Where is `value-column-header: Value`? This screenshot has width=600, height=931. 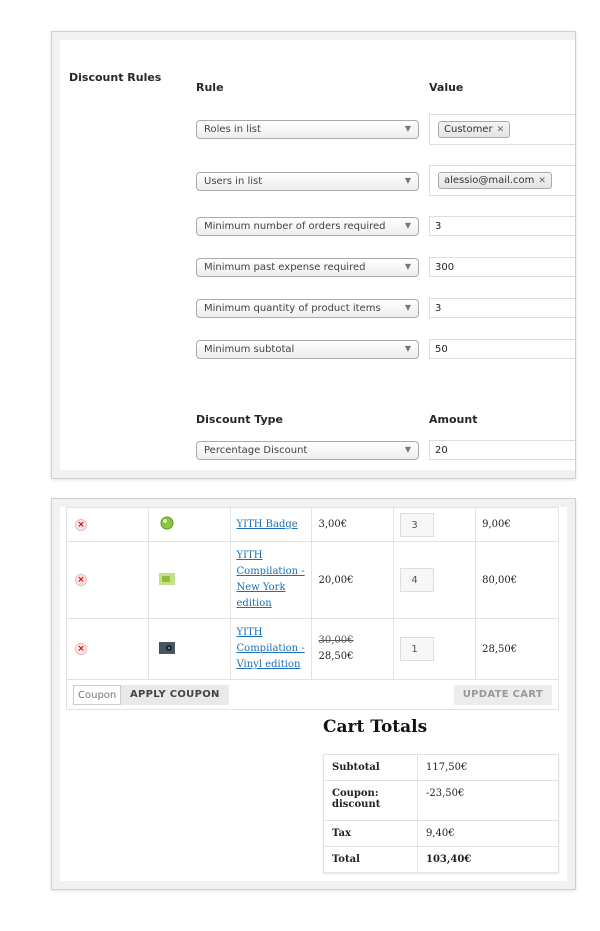
value-column-header: Value is located at coordinates (446, 87).